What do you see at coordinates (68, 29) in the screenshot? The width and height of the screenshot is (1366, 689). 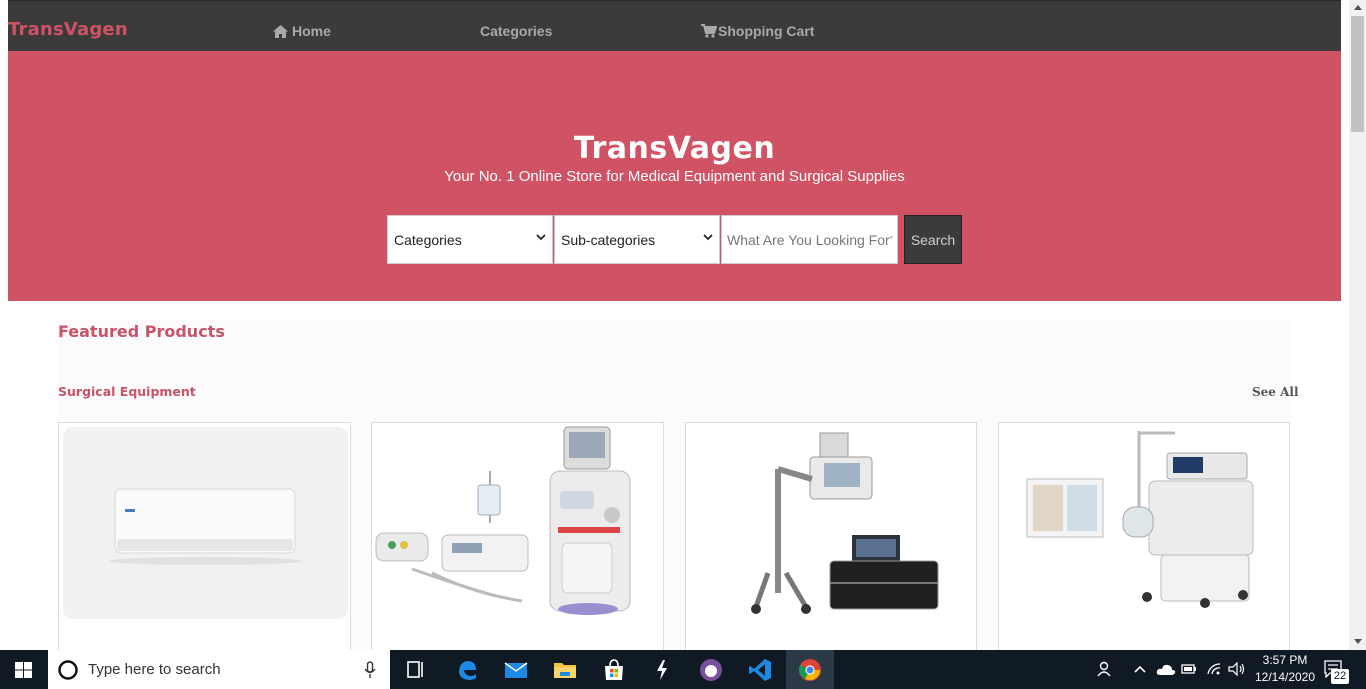 I see `brand-logo: TransVagen` at bounding box center [68, 29].